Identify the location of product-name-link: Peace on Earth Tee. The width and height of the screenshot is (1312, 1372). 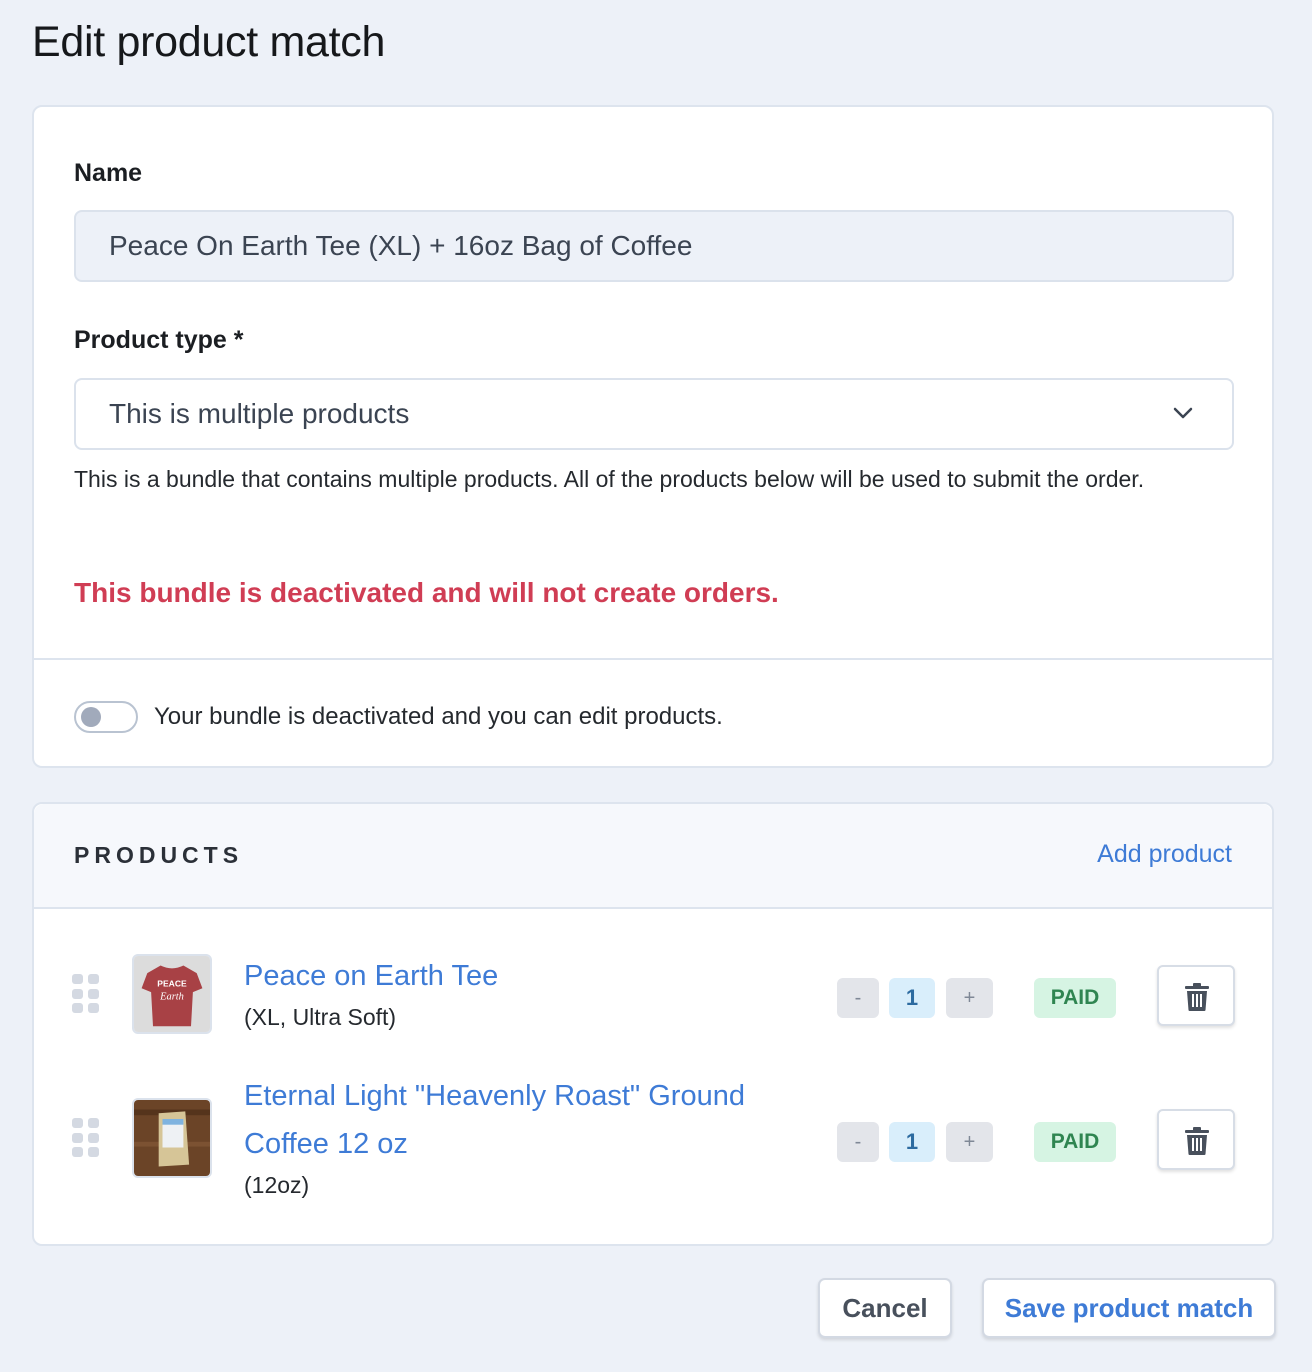
(371, 976).